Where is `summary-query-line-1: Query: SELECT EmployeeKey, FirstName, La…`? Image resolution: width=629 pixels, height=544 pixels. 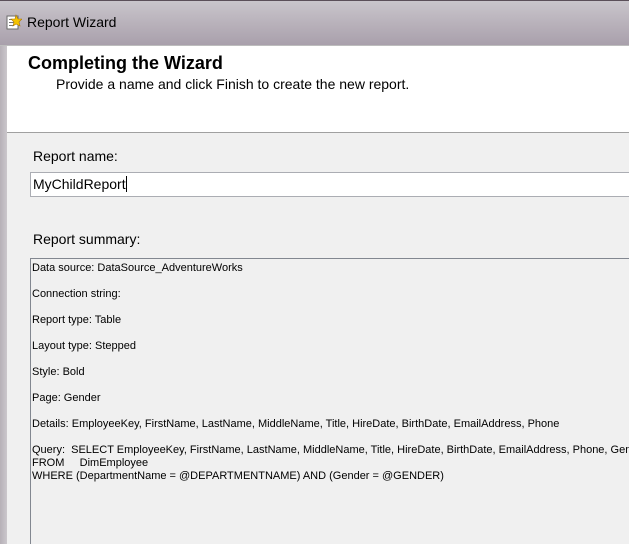 summary-query-line-1: Query: SELECT EmployeeKey, FirstName, La… is located at coordinates (330, 450).